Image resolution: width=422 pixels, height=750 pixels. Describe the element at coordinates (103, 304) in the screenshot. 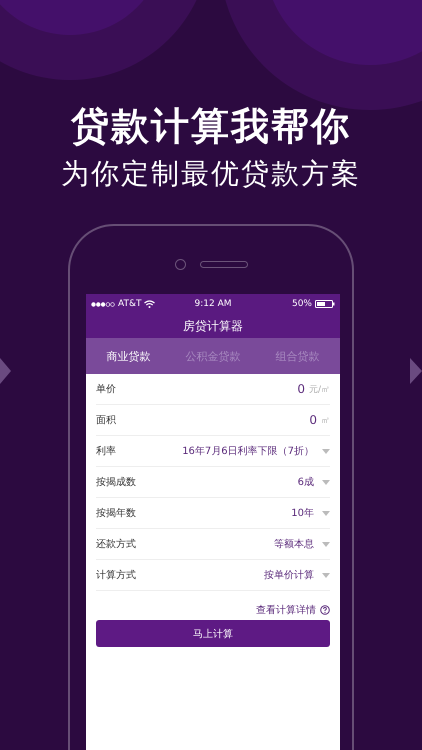

I see `signal-icon` at that location.